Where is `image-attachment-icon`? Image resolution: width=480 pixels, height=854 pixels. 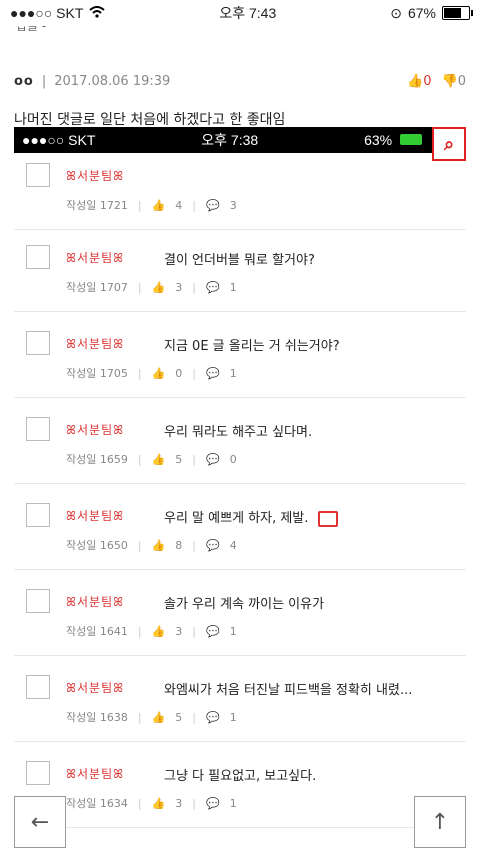
image-attachment-icon is located at coordinates (328, 518).